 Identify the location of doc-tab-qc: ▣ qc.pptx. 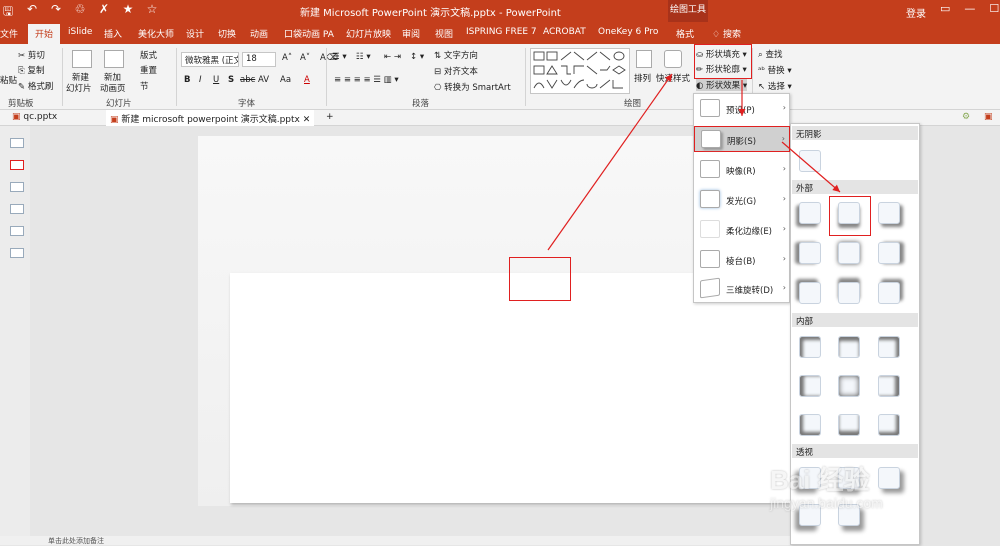
(34, 118).